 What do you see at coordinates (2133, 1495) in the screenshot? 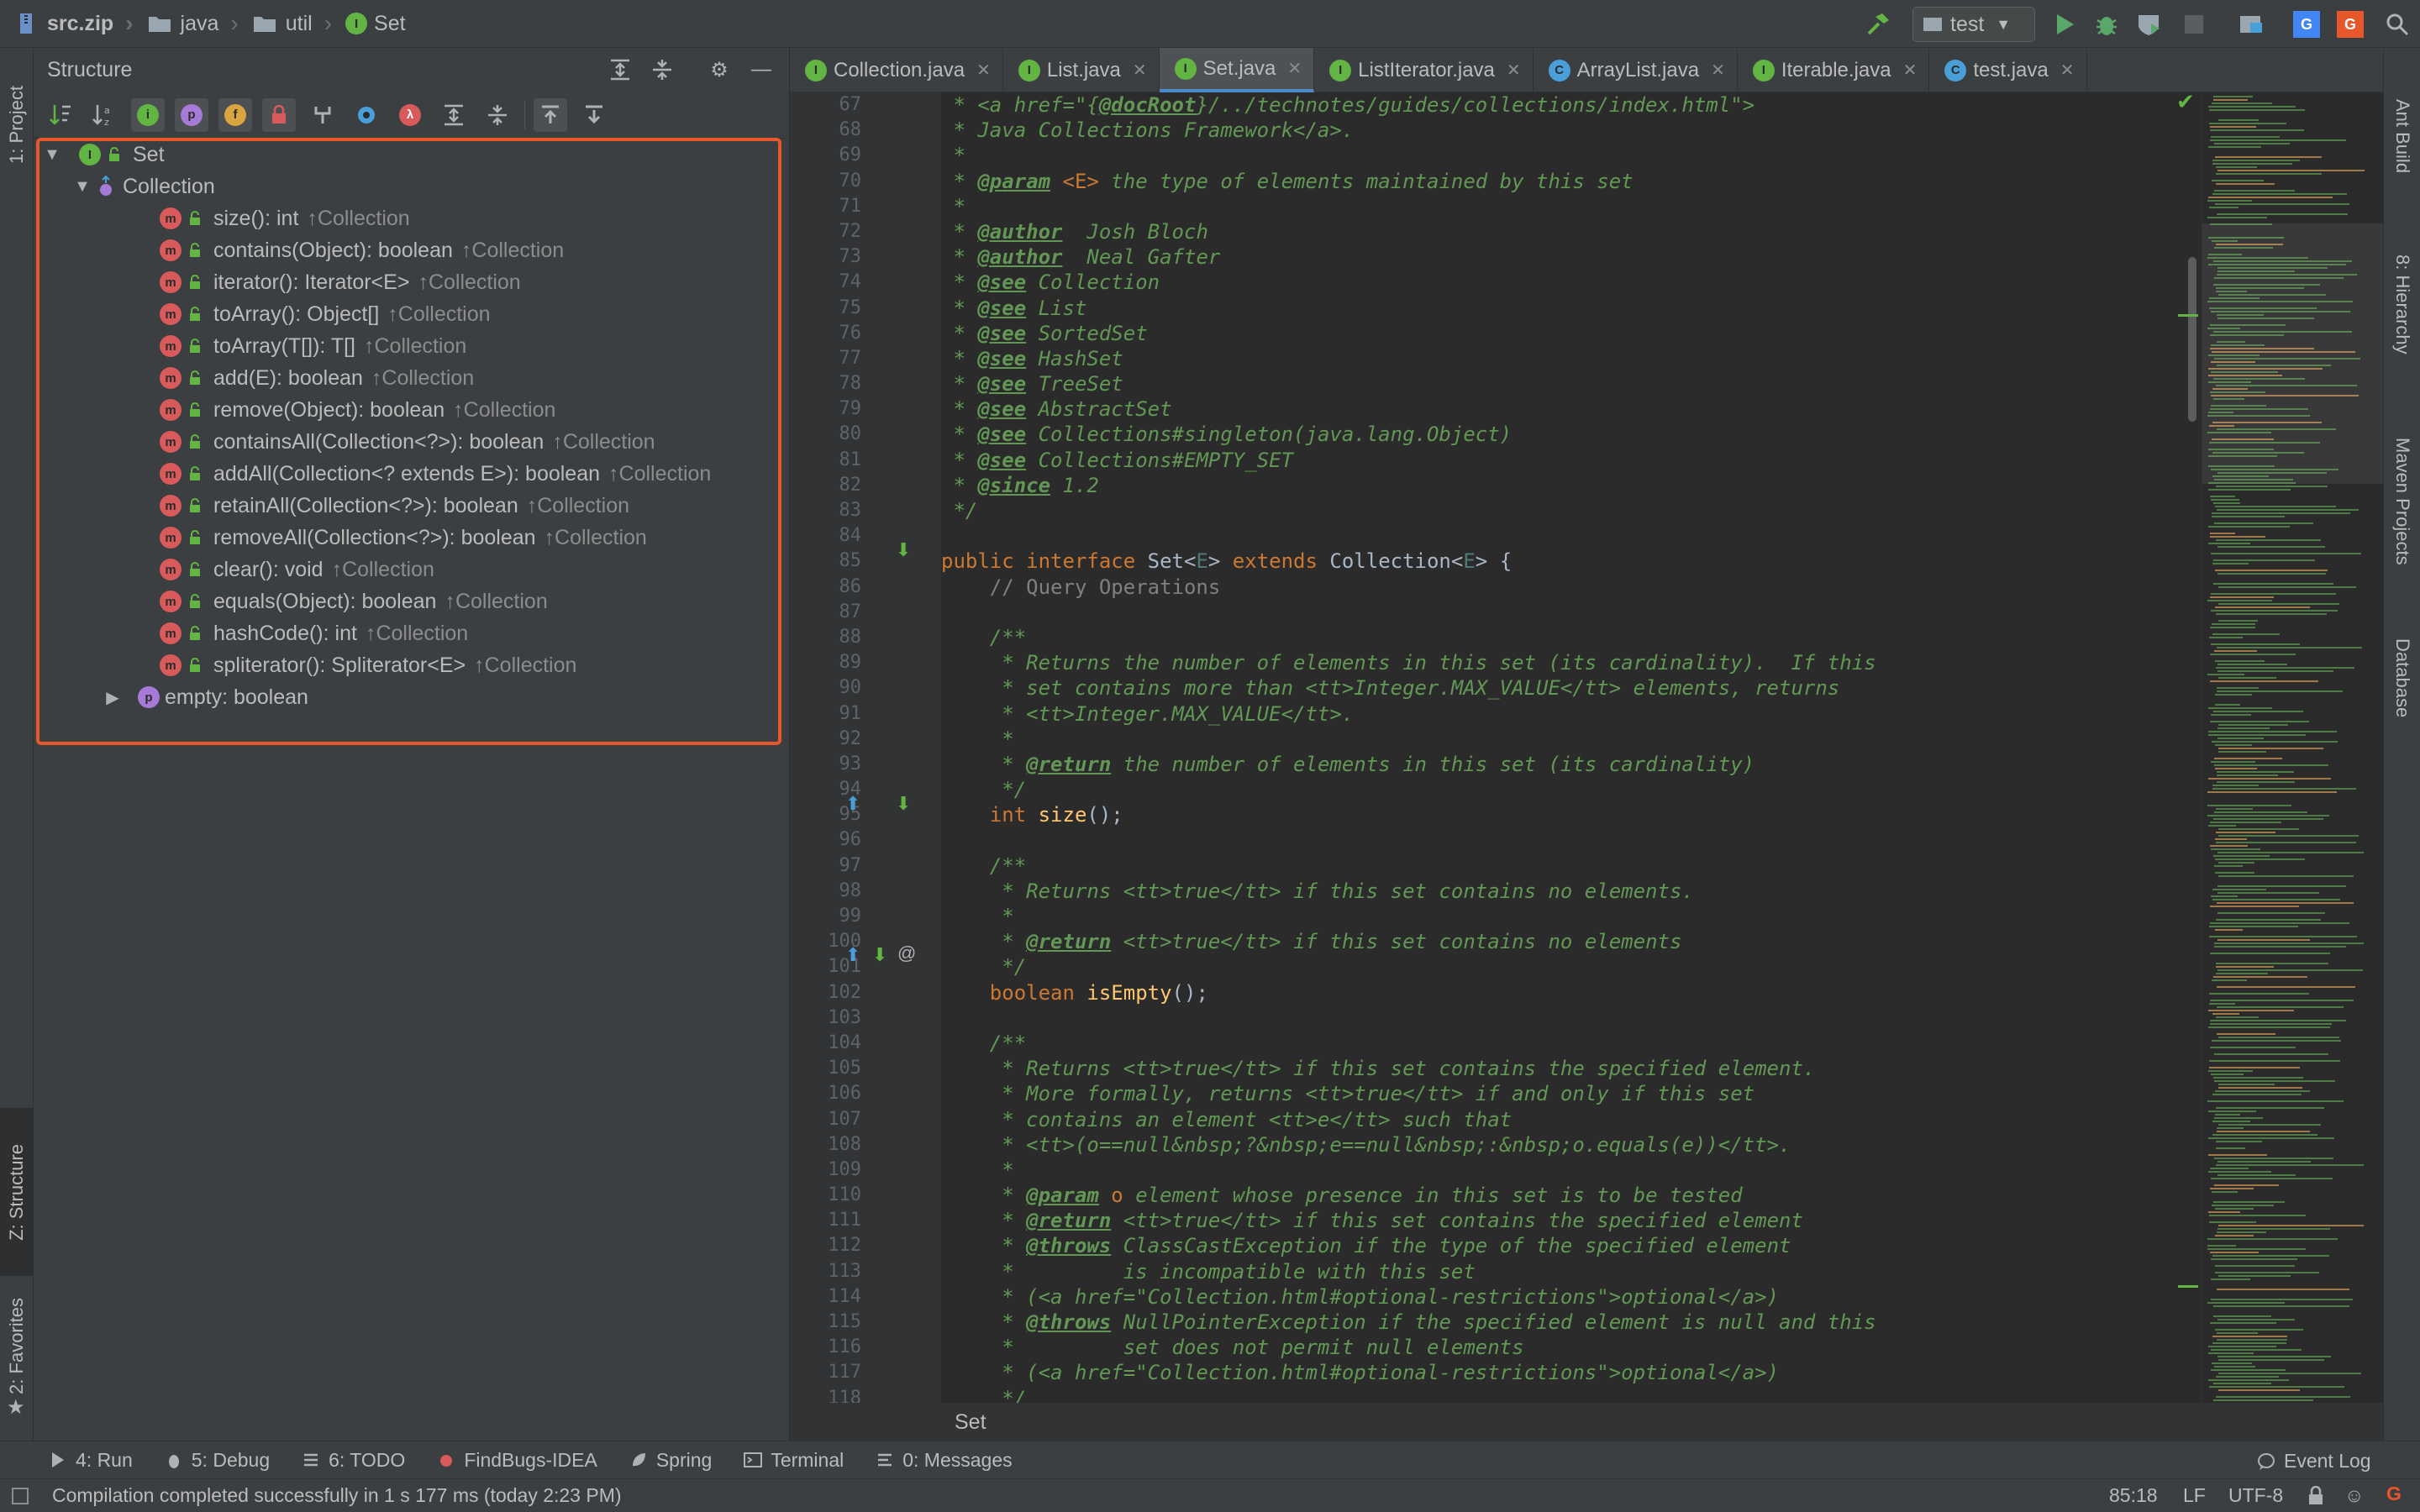
I see `caret-position: 85:18` at bounding box center [2133, 1495].